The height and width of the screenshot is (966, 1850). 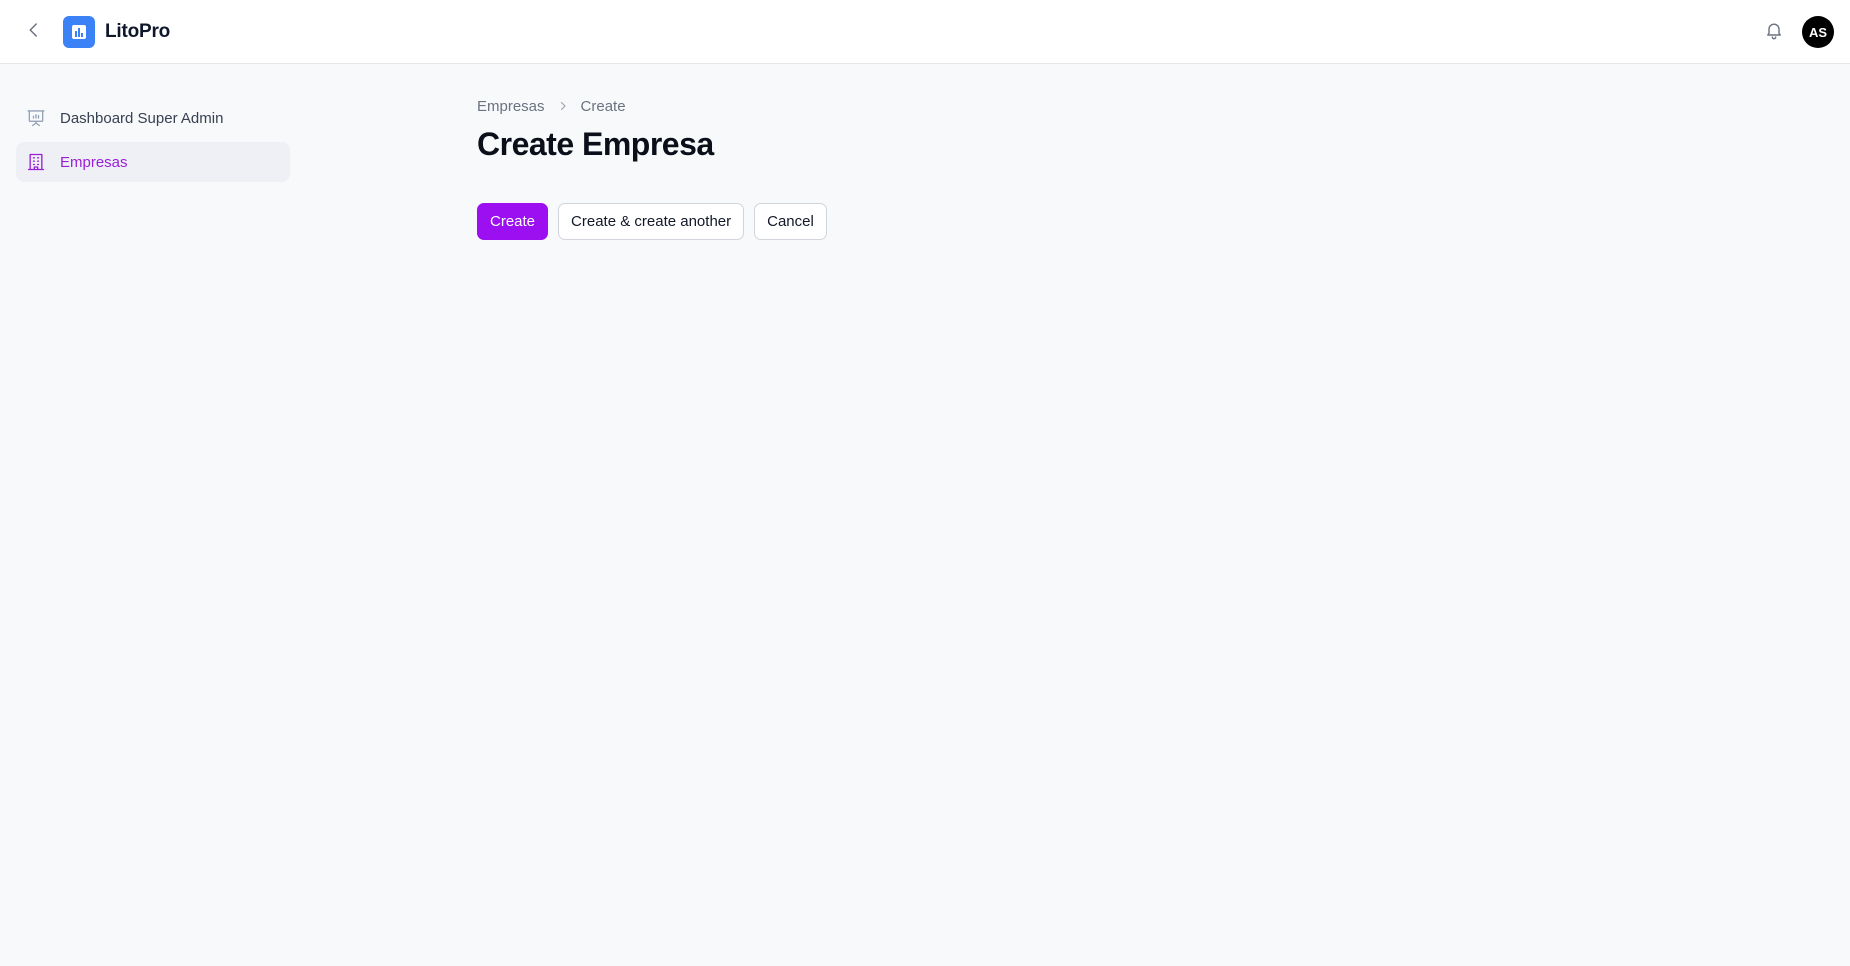 What do you see at coordinates (657, 106) in the screenshot?
I see `breadcrumb: Empresas Create` at bounding box center [657, 106].